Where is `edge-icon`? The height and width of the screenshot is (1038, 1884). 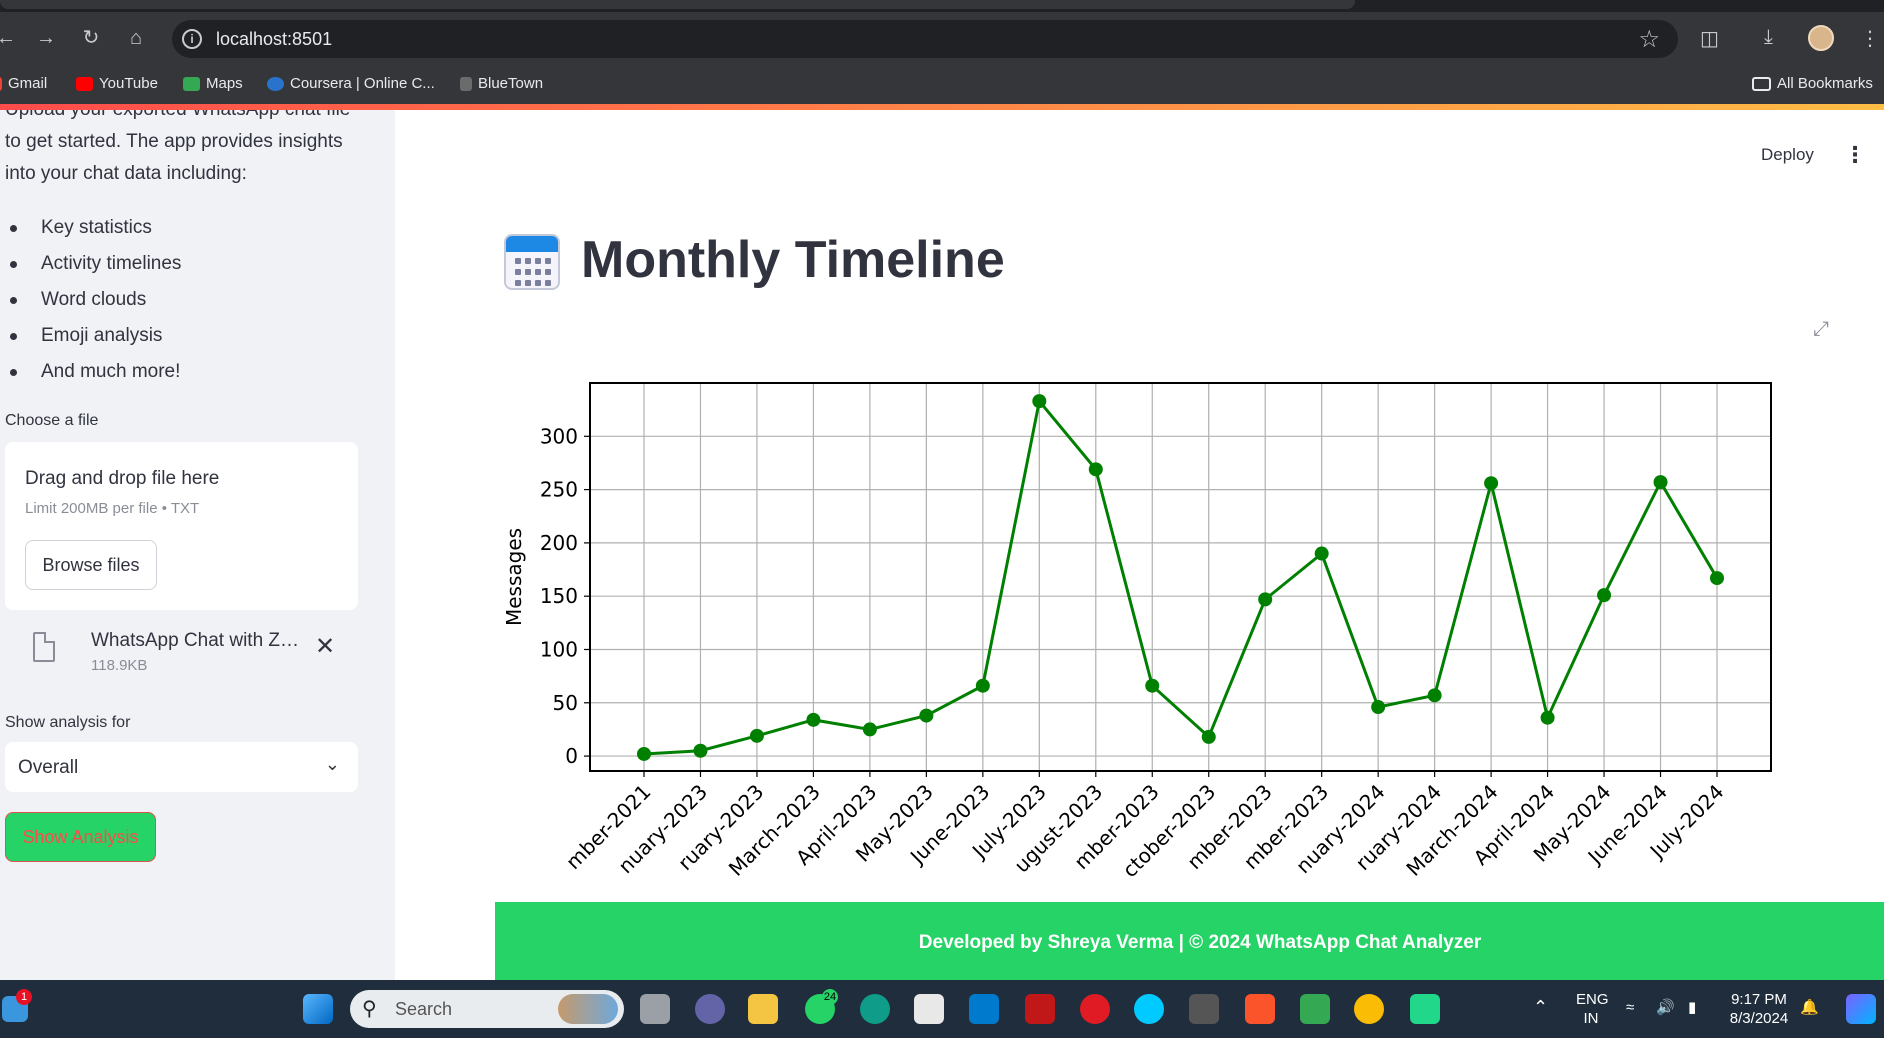 edge-icon is located at coordinates (875, 1009).